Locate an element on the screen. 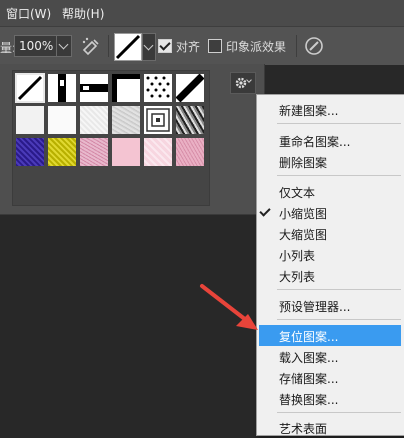 The image size is (404, 438). menu-item-label: 删除图案 is located at coordinates (303, 163).